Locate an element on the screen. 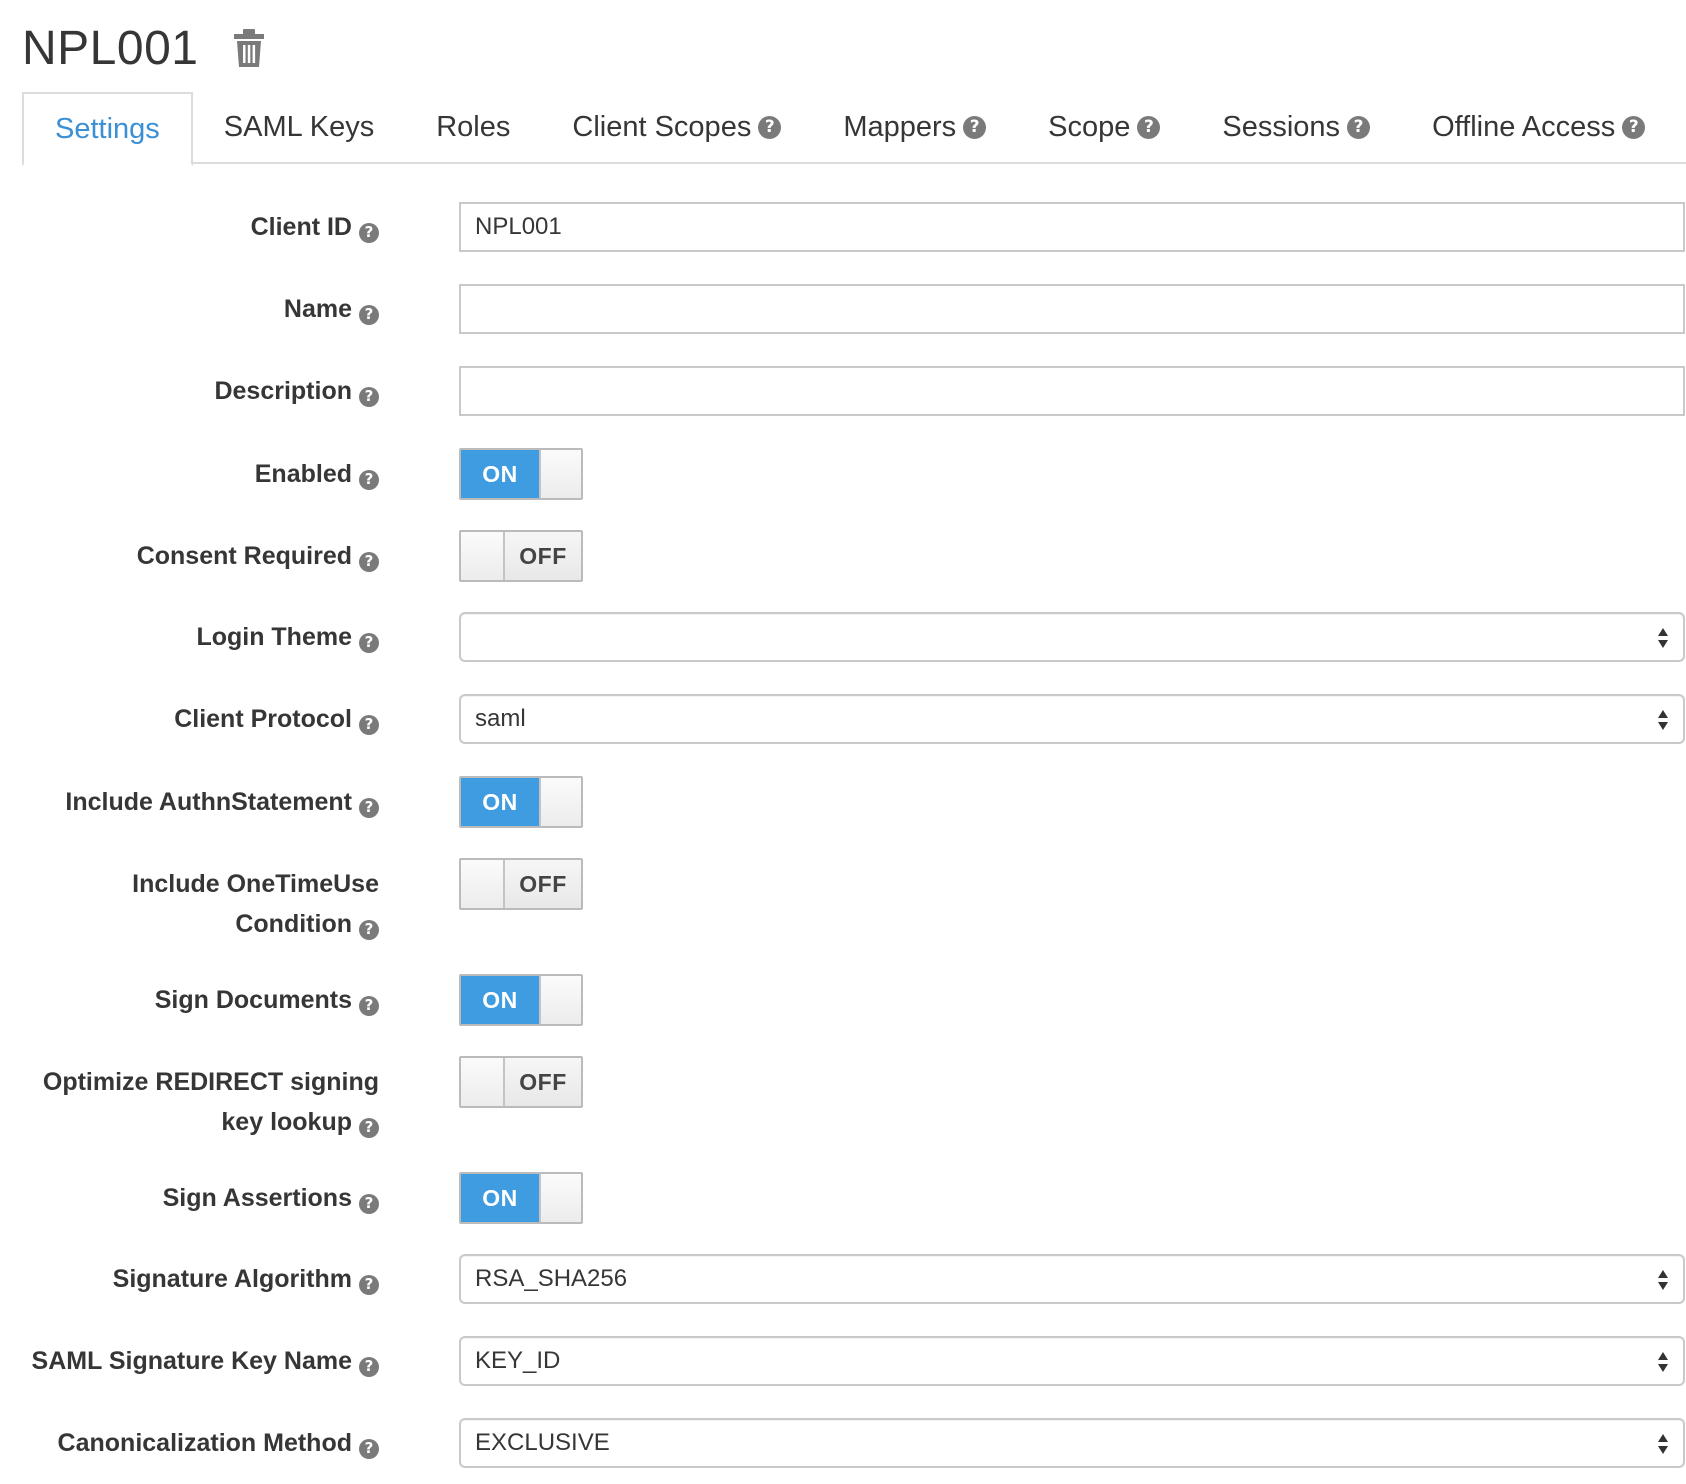 Image resolution: width=1686 pixels, height=1484 pixels. sign-documents-label: Sign Documents? is located at coordinates (267, 1000).